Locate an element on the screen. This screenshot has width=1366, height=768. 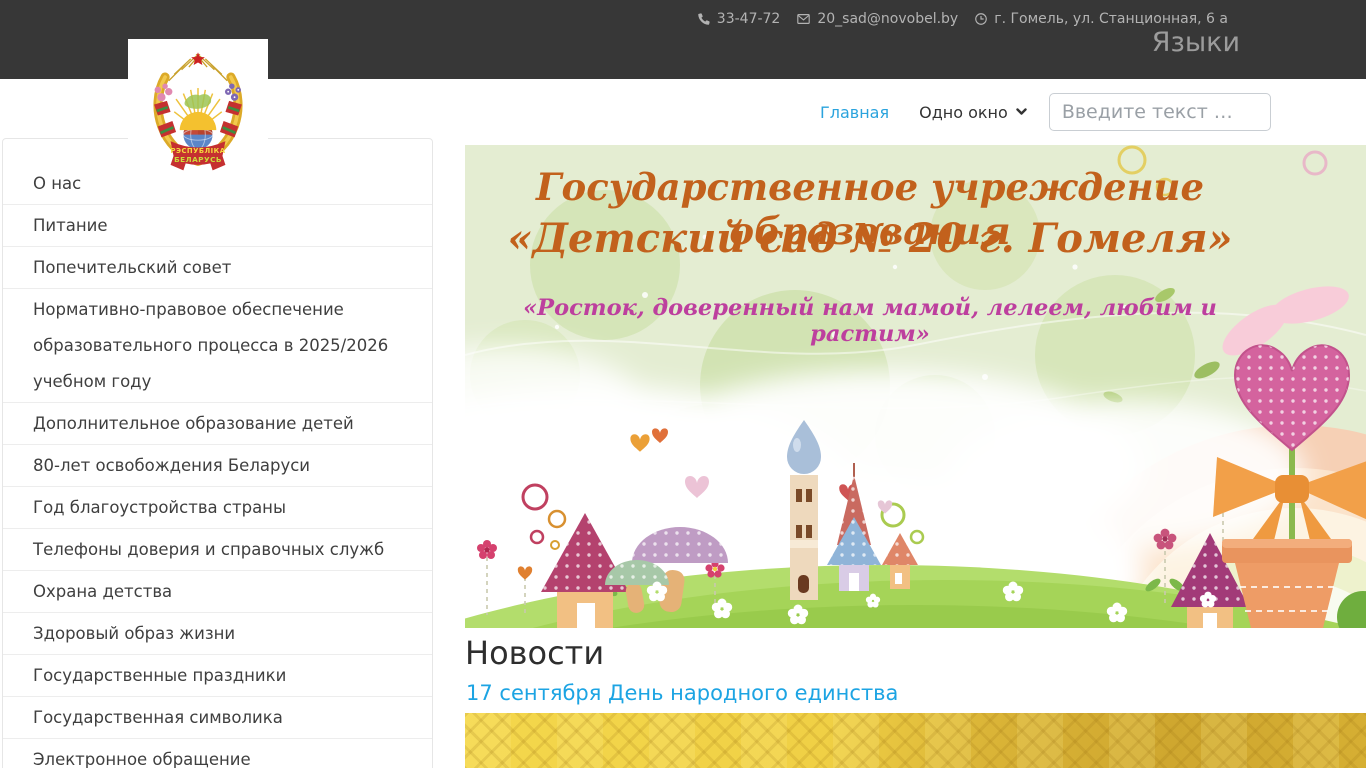
nav-one-window-label: Одно окно is located at coordinates (963, 112).